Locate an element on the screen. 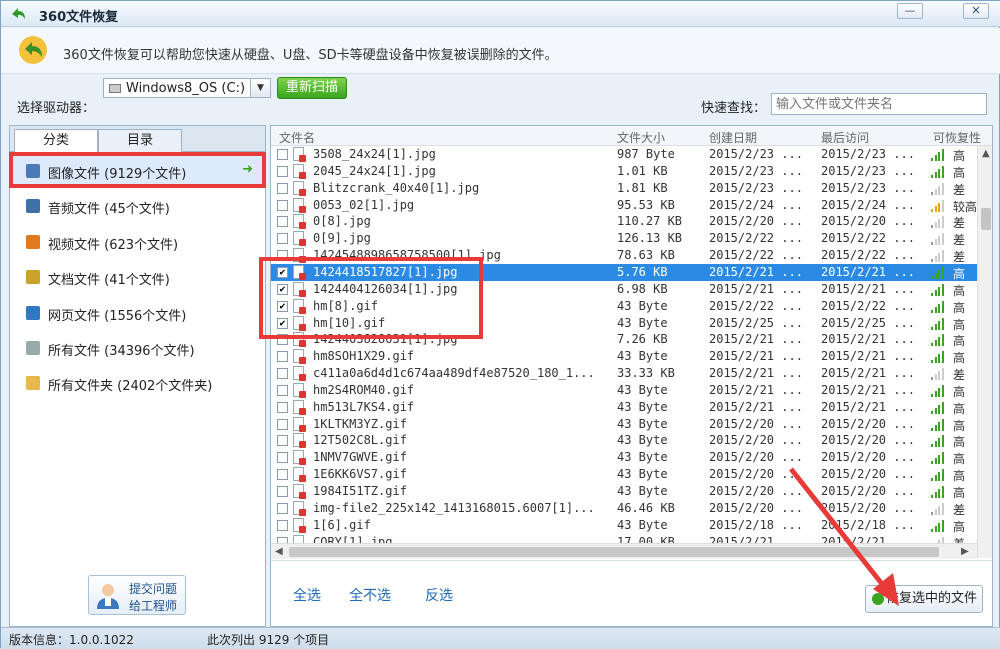 Image resolution: width=1000 pixels, height=649 pixels. category-item: 音频文件 (45个文件) is located at coordinates (137, 206).